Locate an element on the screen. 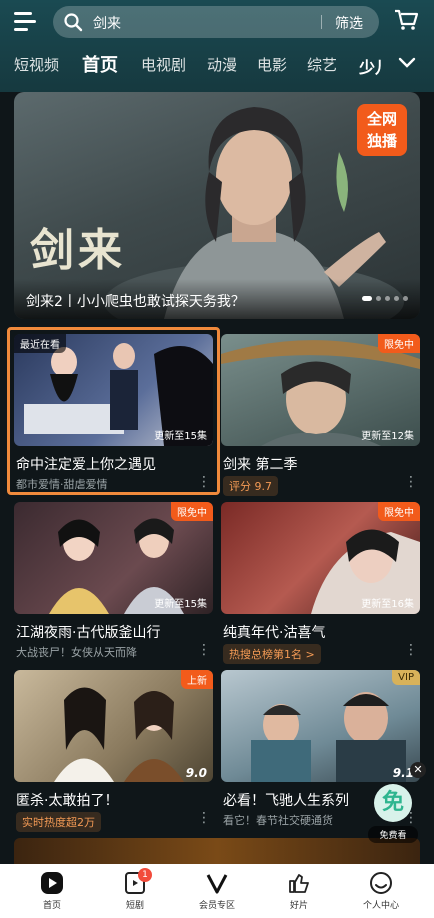 The image size is (434, 918). vip-tag: VIP is located at coordinates (406, 677).